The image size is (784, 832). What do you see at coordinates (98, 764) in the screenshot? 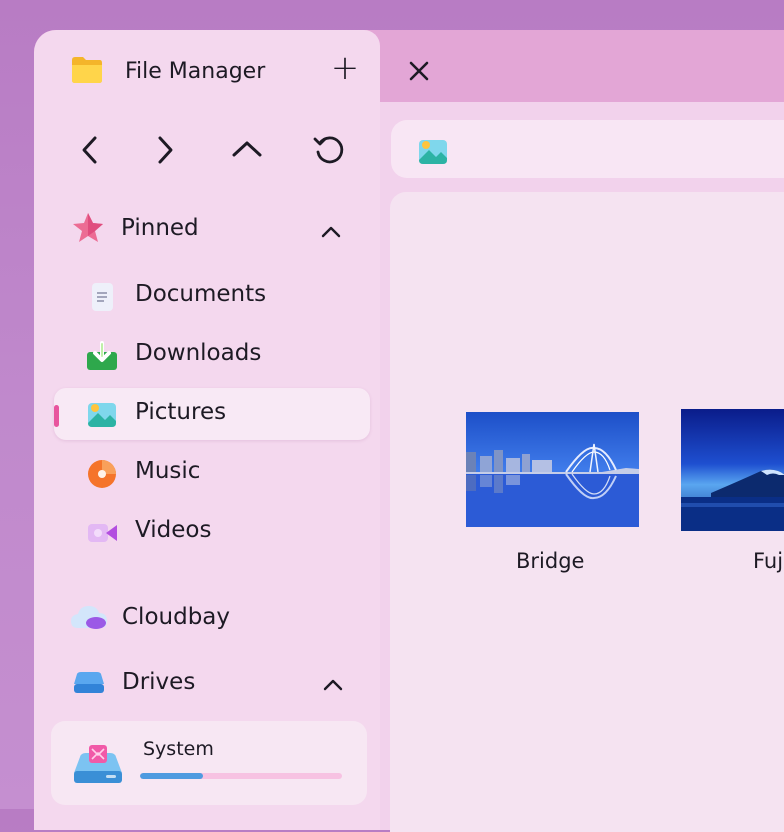
I see `system-drive-icon` at bounding box center [98, 764].